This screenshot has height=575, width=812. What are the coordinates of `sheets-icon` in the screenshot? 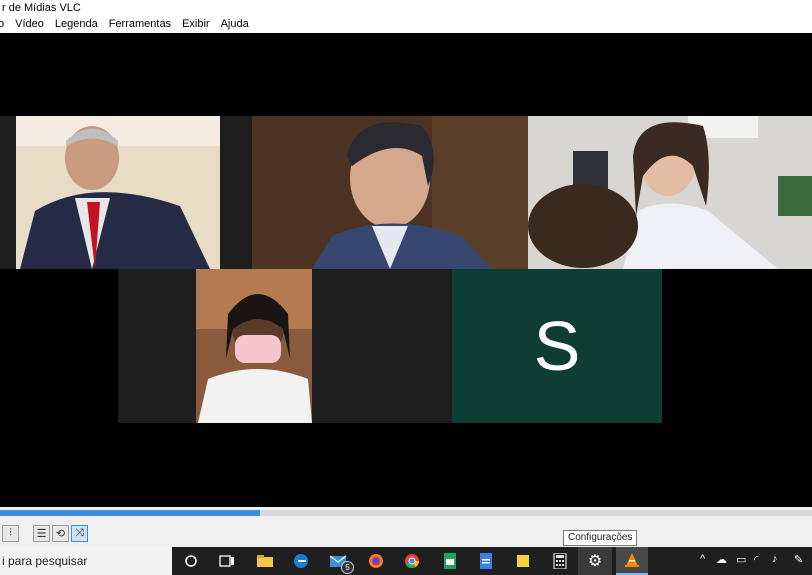 It's located at (450, 561).